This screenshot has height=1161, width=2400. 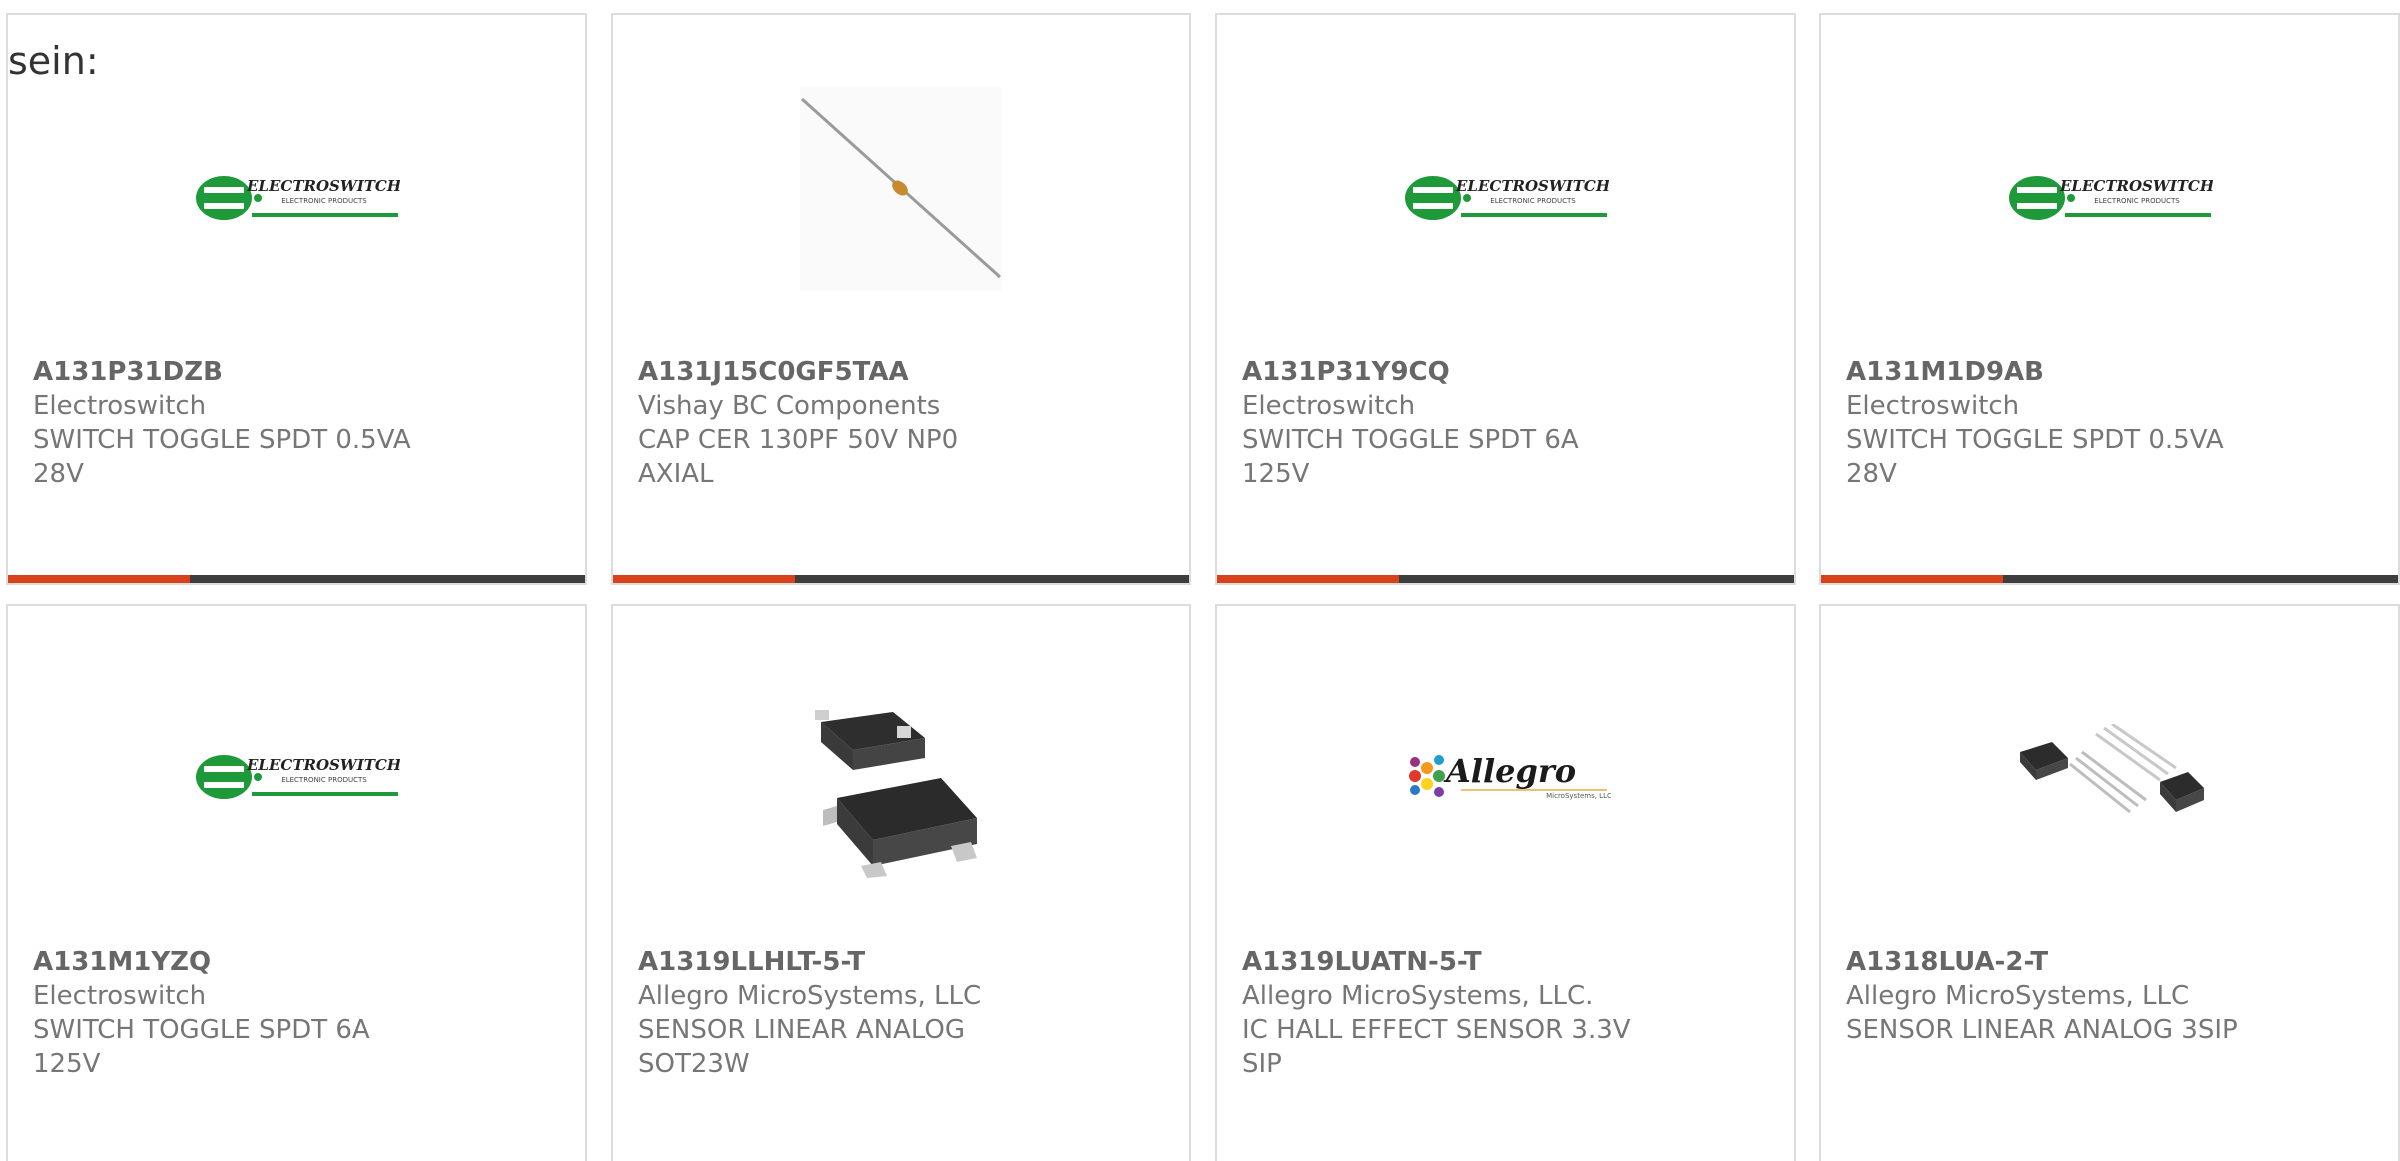 What do you see at coordinates (838, 372) in the screenshot?
I see `part-number: A131J15C0GF5TAA` at bounding box center [838, 372].